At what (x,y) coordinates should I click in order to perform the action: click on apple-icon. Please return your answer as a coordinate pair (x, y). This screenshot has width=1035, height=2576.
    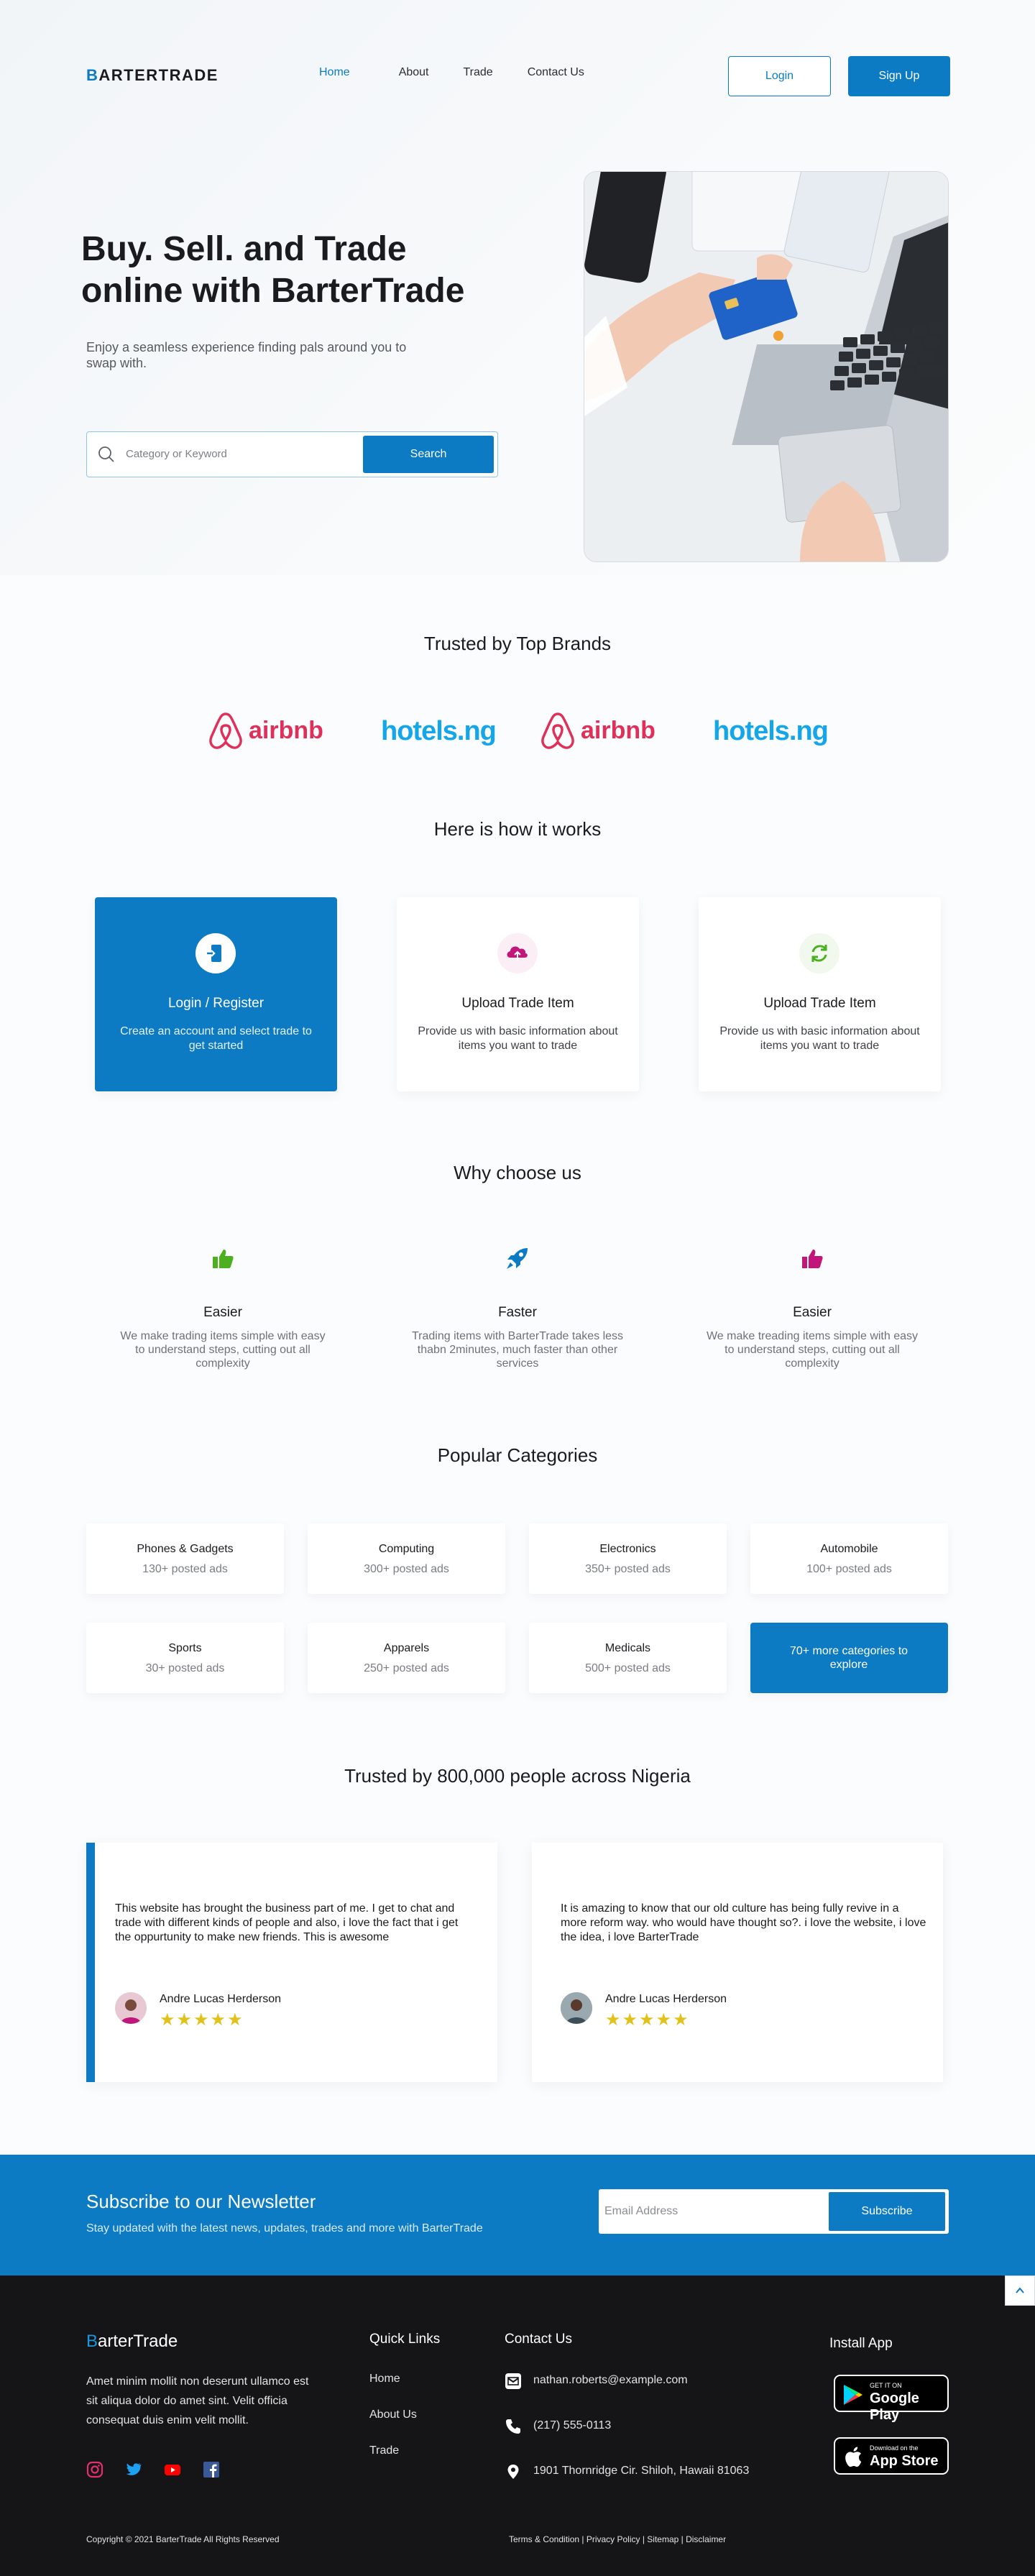
    Looking at the image, I should click on (853, 2457).